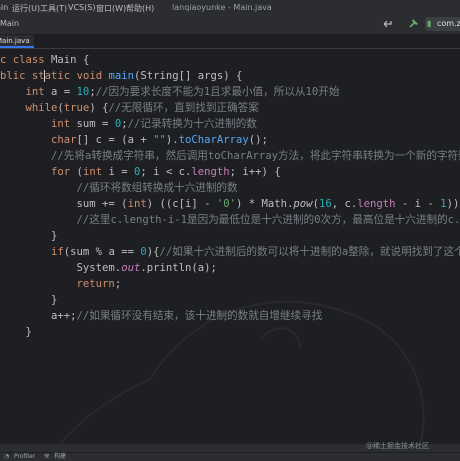  What do you see at coordinates (448, 23) in the screenshot?
I see `run-config-label: com.zu` at bounding box center [448, 23].